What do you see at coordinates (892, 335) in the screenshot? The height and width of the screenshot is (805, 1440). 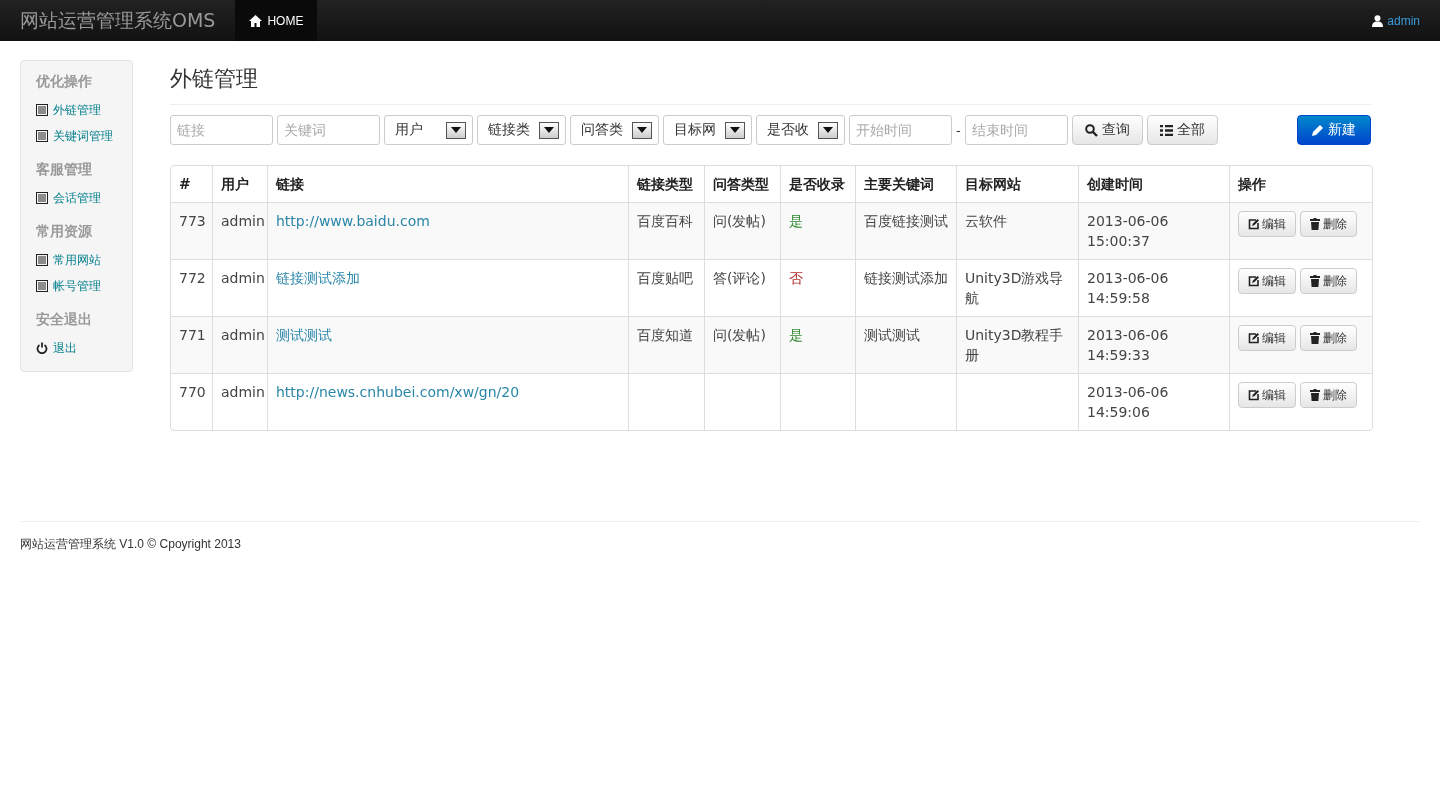 I see `table-cell: 测试测试` at bounding box center [892, 335].